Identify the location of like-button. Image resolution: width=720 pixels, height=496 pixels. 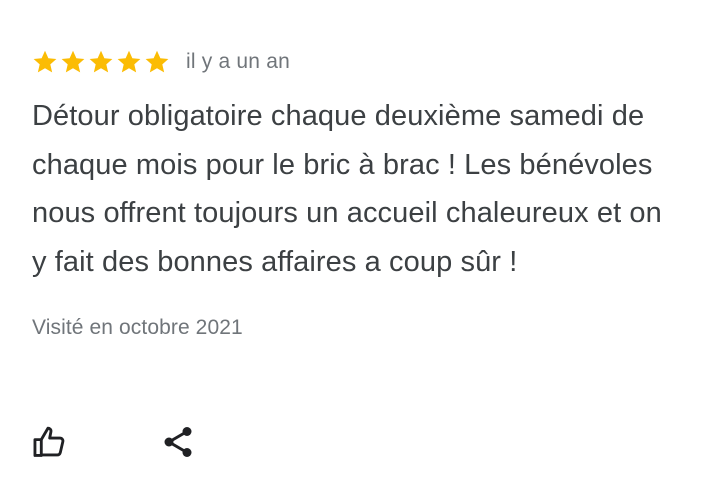
(50, 442).